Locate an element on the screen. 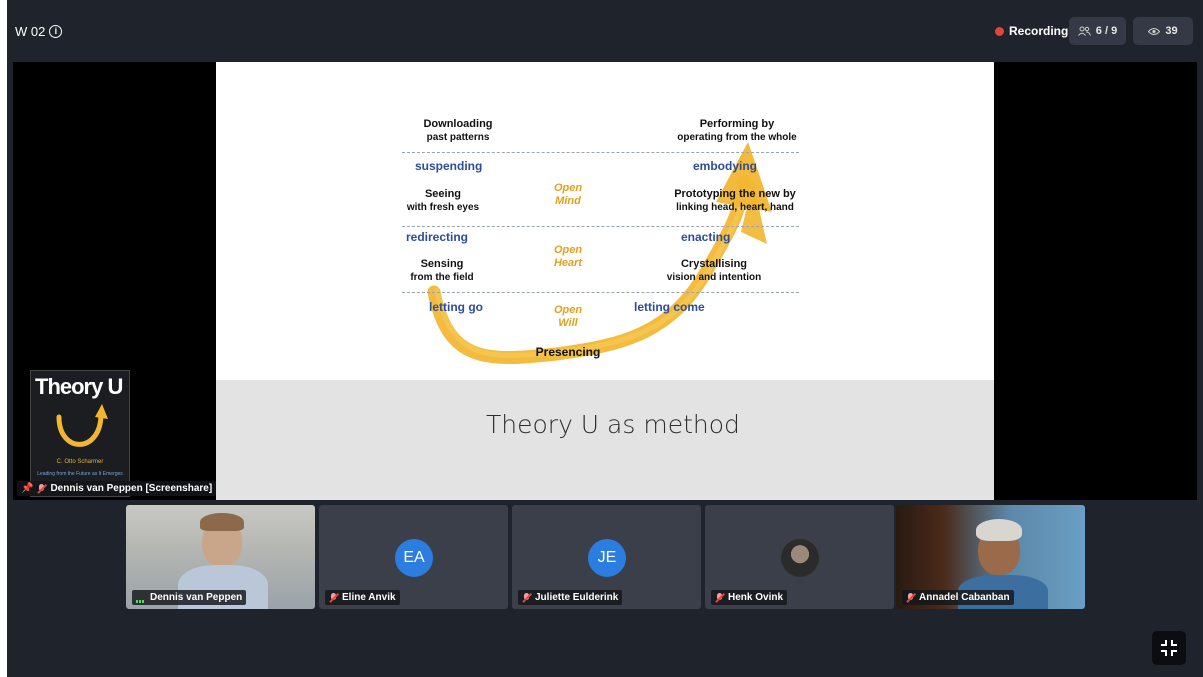  participant-name-tag: Henk Ovink is located at coordinates (749, 597).